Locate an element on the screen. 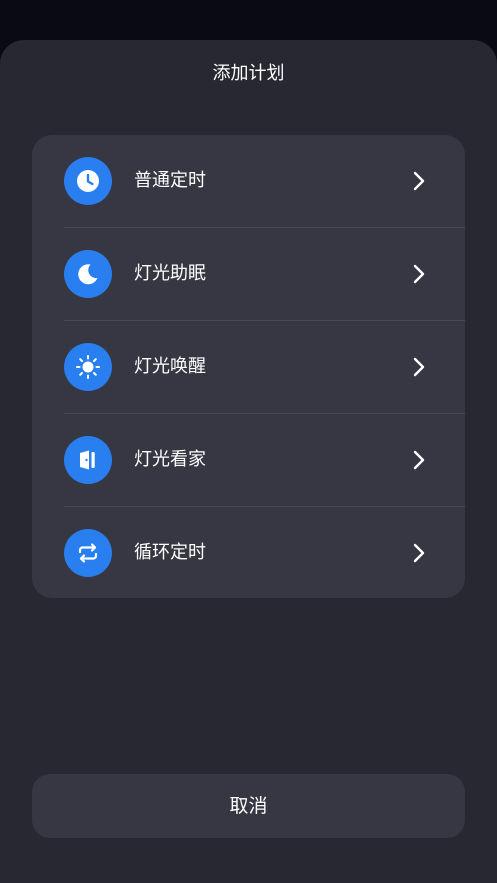 Image resolution: width=497 pixels, height=883 pixels. menu-item-label: 灯光唤醒 is located at coordinates (170, 366).